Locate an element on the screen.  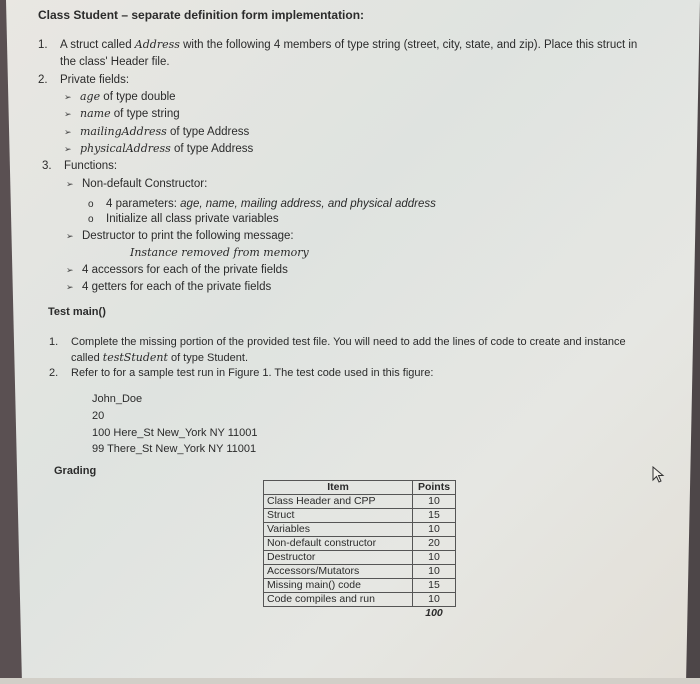
table-row: Non-default constructor 20 is located at coordinates (359, 543).